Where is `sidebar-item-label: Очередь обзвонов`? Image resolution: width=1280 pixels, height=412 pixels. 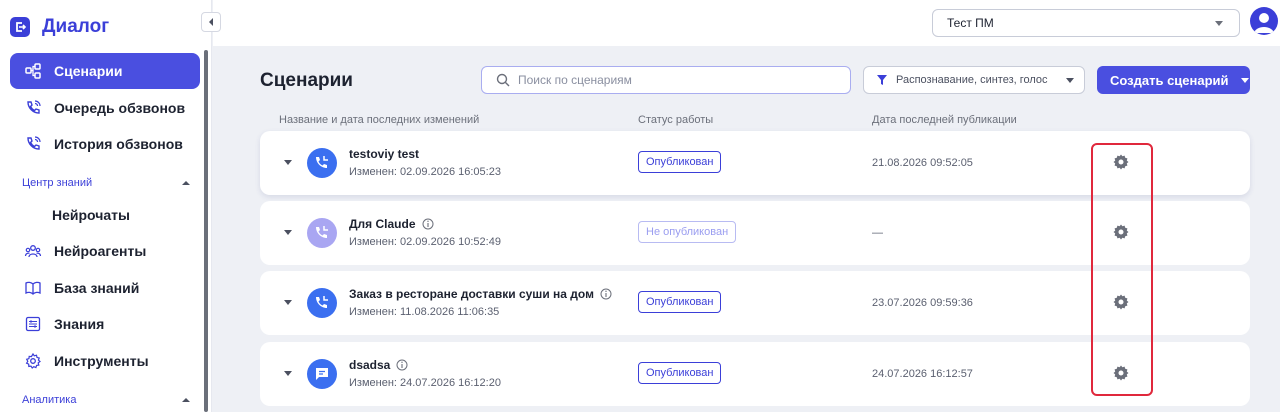
sidebar-item-label: Очередь обзвонов is located at coordinates (120, 108).